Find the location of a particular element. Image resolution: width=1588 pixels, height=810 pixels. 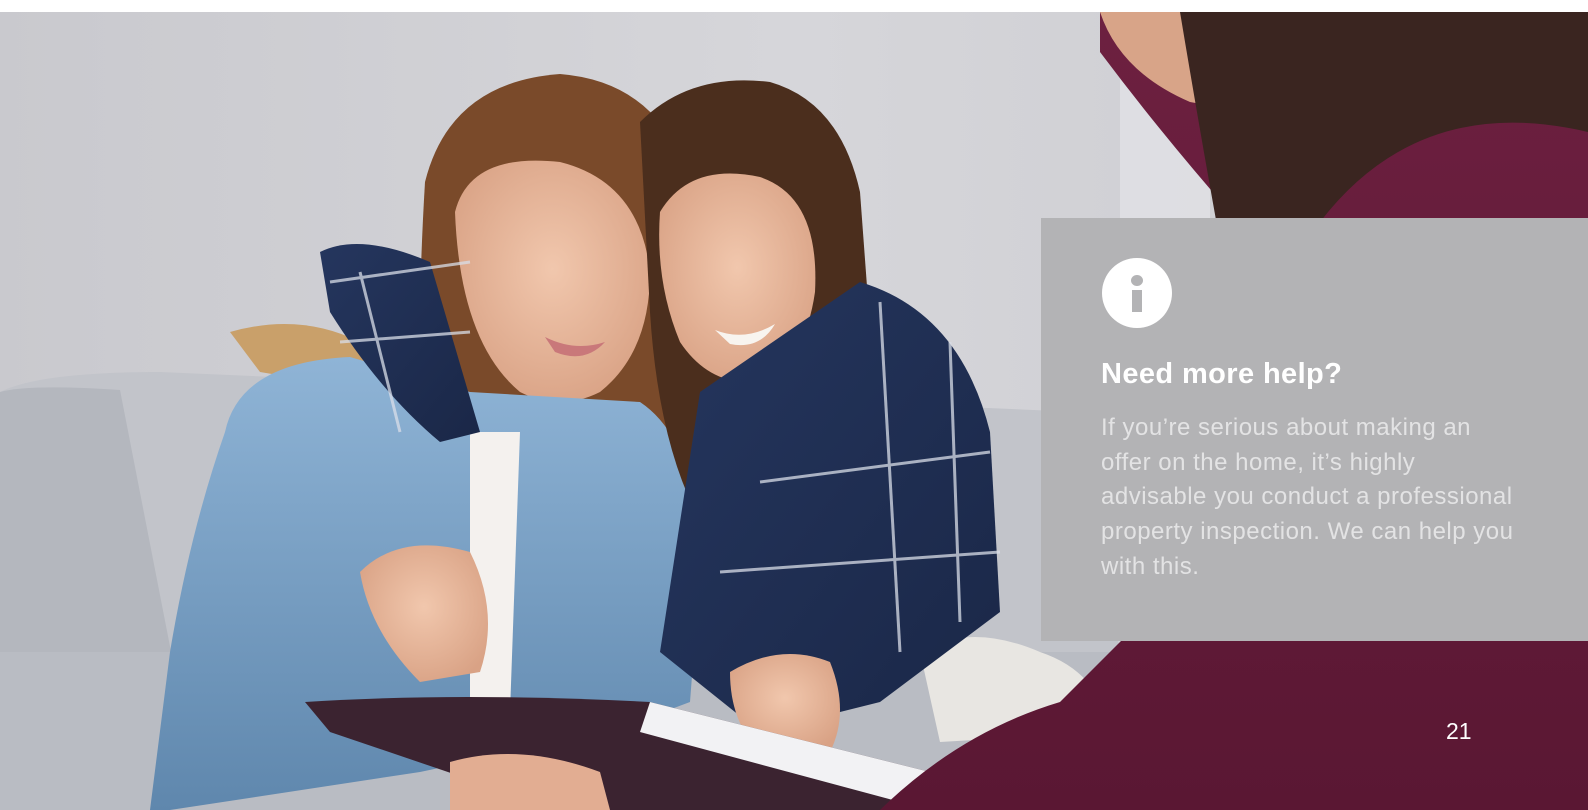

top-margin-strip is located at coordinates (794, 6).